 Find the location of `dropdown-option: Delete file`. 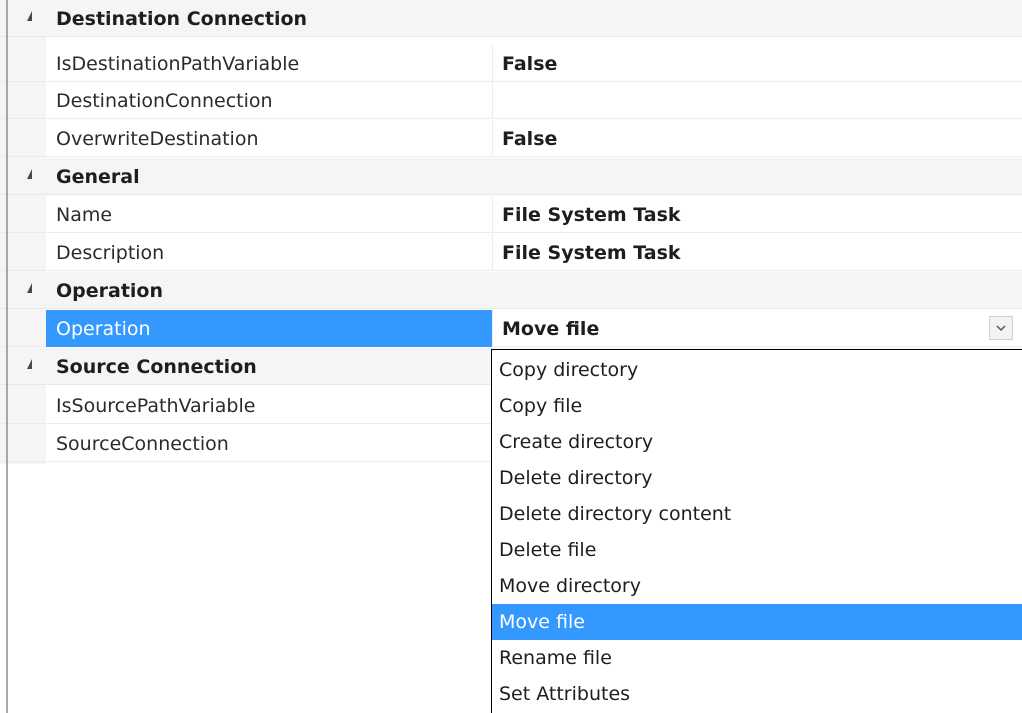

dropdown-option: Delete file is located at coordinates (757, 550).